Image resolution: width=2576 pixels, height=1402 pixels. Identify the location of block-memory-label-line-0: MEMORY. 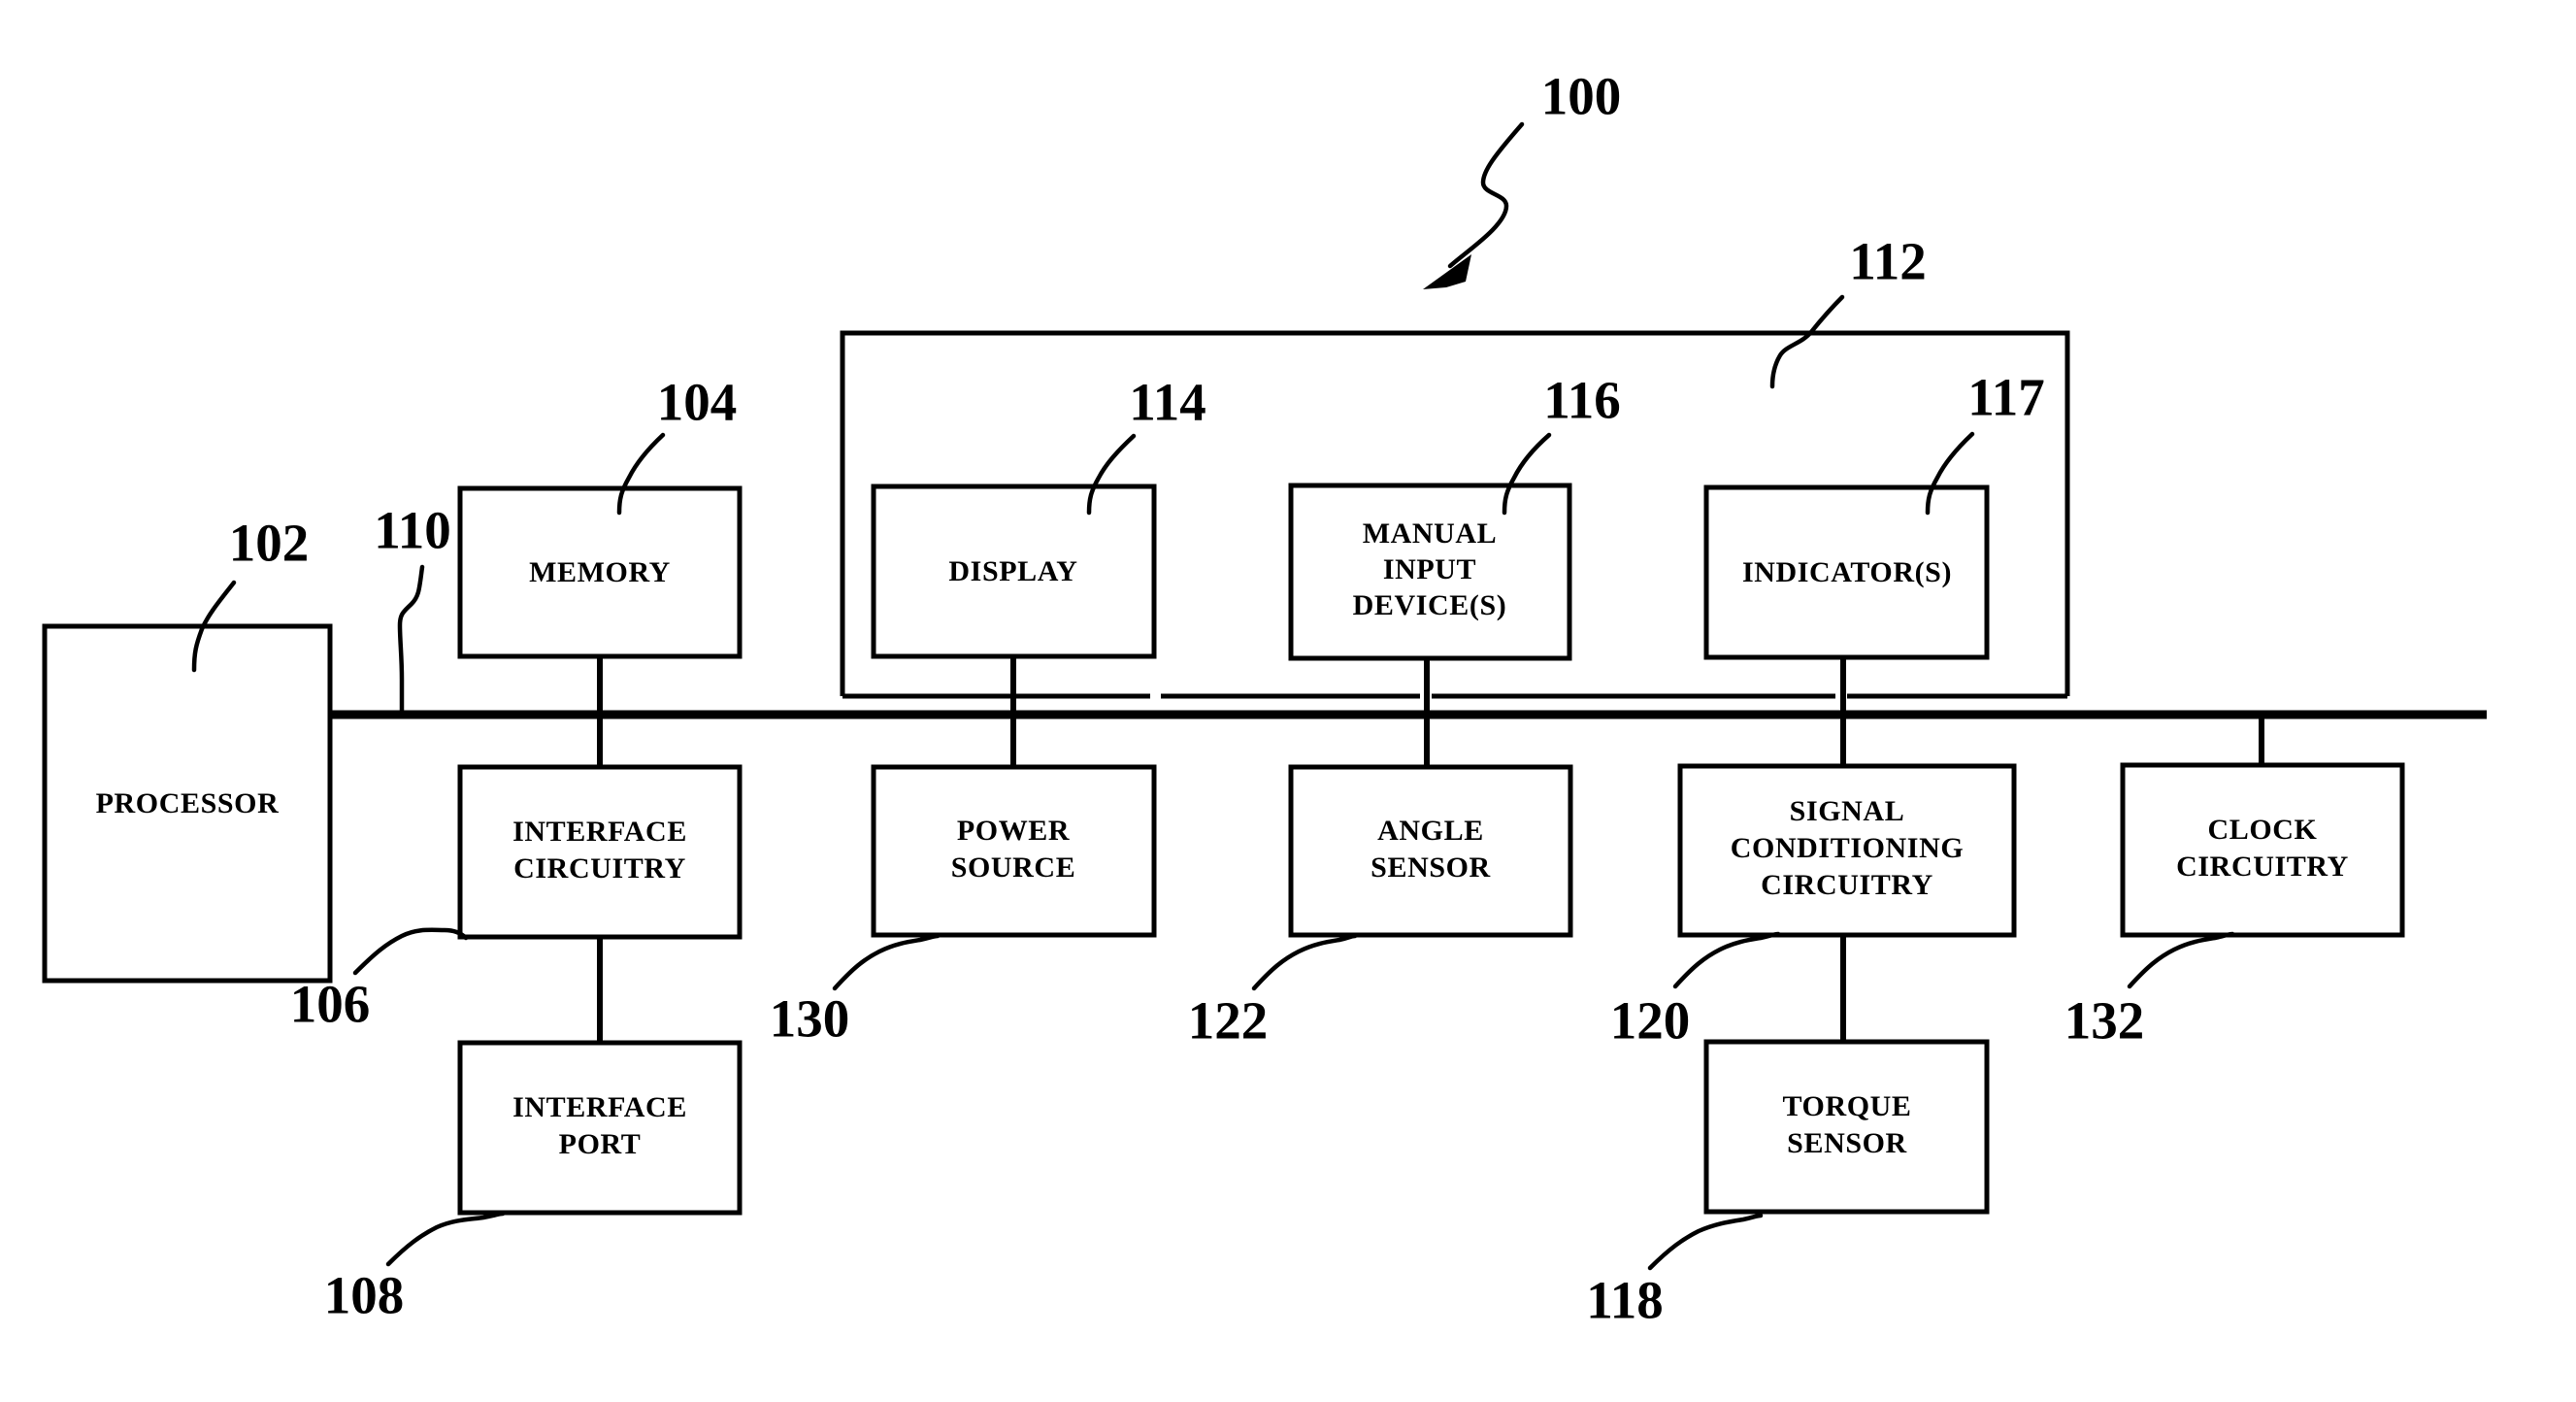
(600, 572).